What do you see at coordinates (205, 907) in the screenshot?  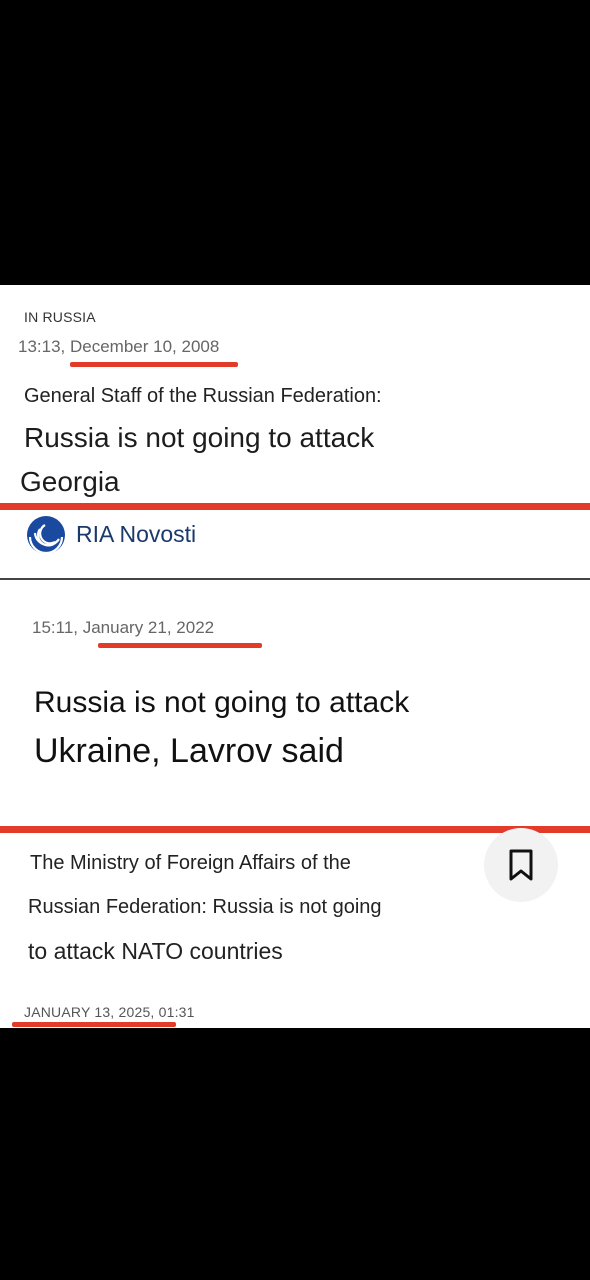 I see `headline-nato-line2: Russian Federation: Russia is not going` at bounding box center [205, 907].